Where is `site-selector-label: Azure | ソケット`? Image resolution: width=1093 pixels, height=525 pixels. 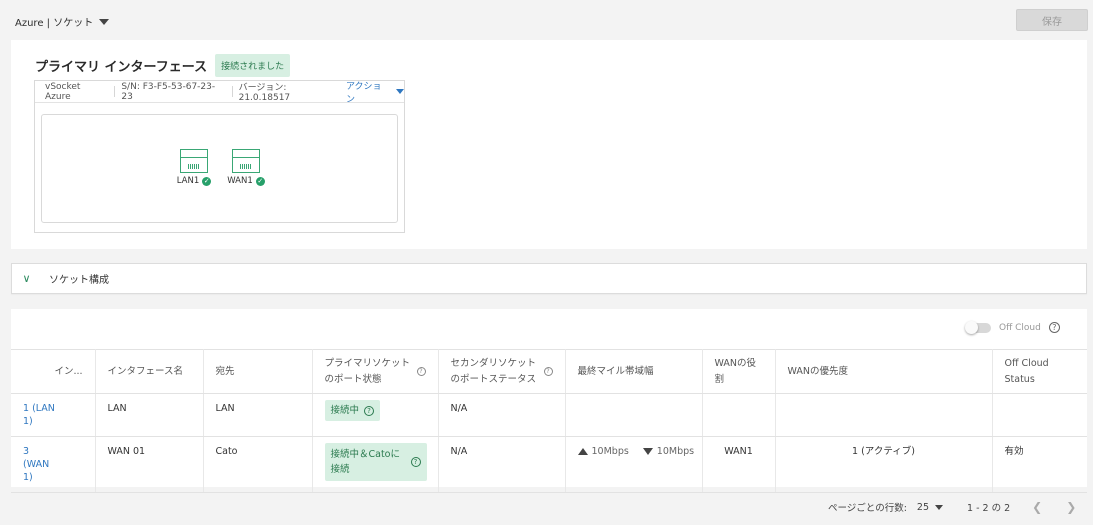
site-selector-label: Azure | ソケット is located at coordinates (54, 23).